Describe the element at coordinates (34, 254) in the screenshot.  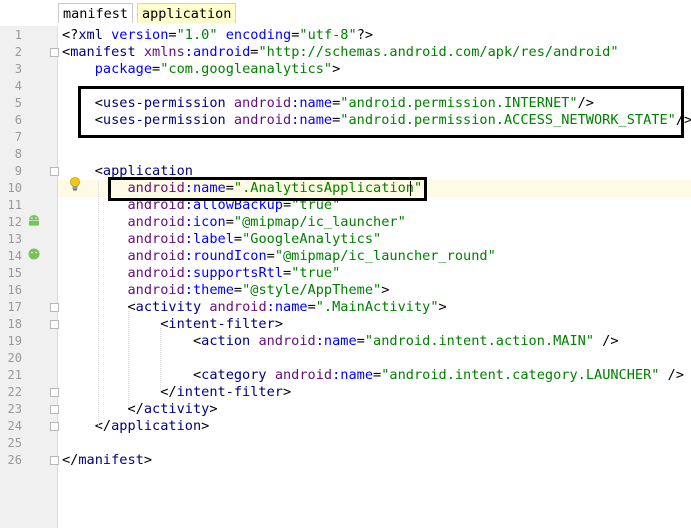
I see `android-round-icon` at that location.